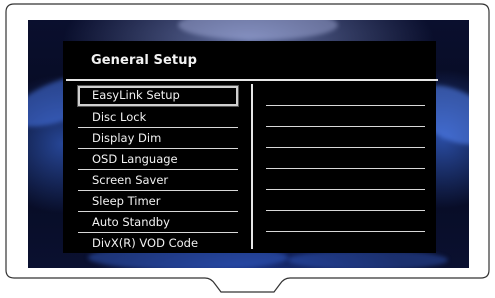 The width and height of the screenshot is (495, 298). I want to click on column-divider, so click(252, 166).